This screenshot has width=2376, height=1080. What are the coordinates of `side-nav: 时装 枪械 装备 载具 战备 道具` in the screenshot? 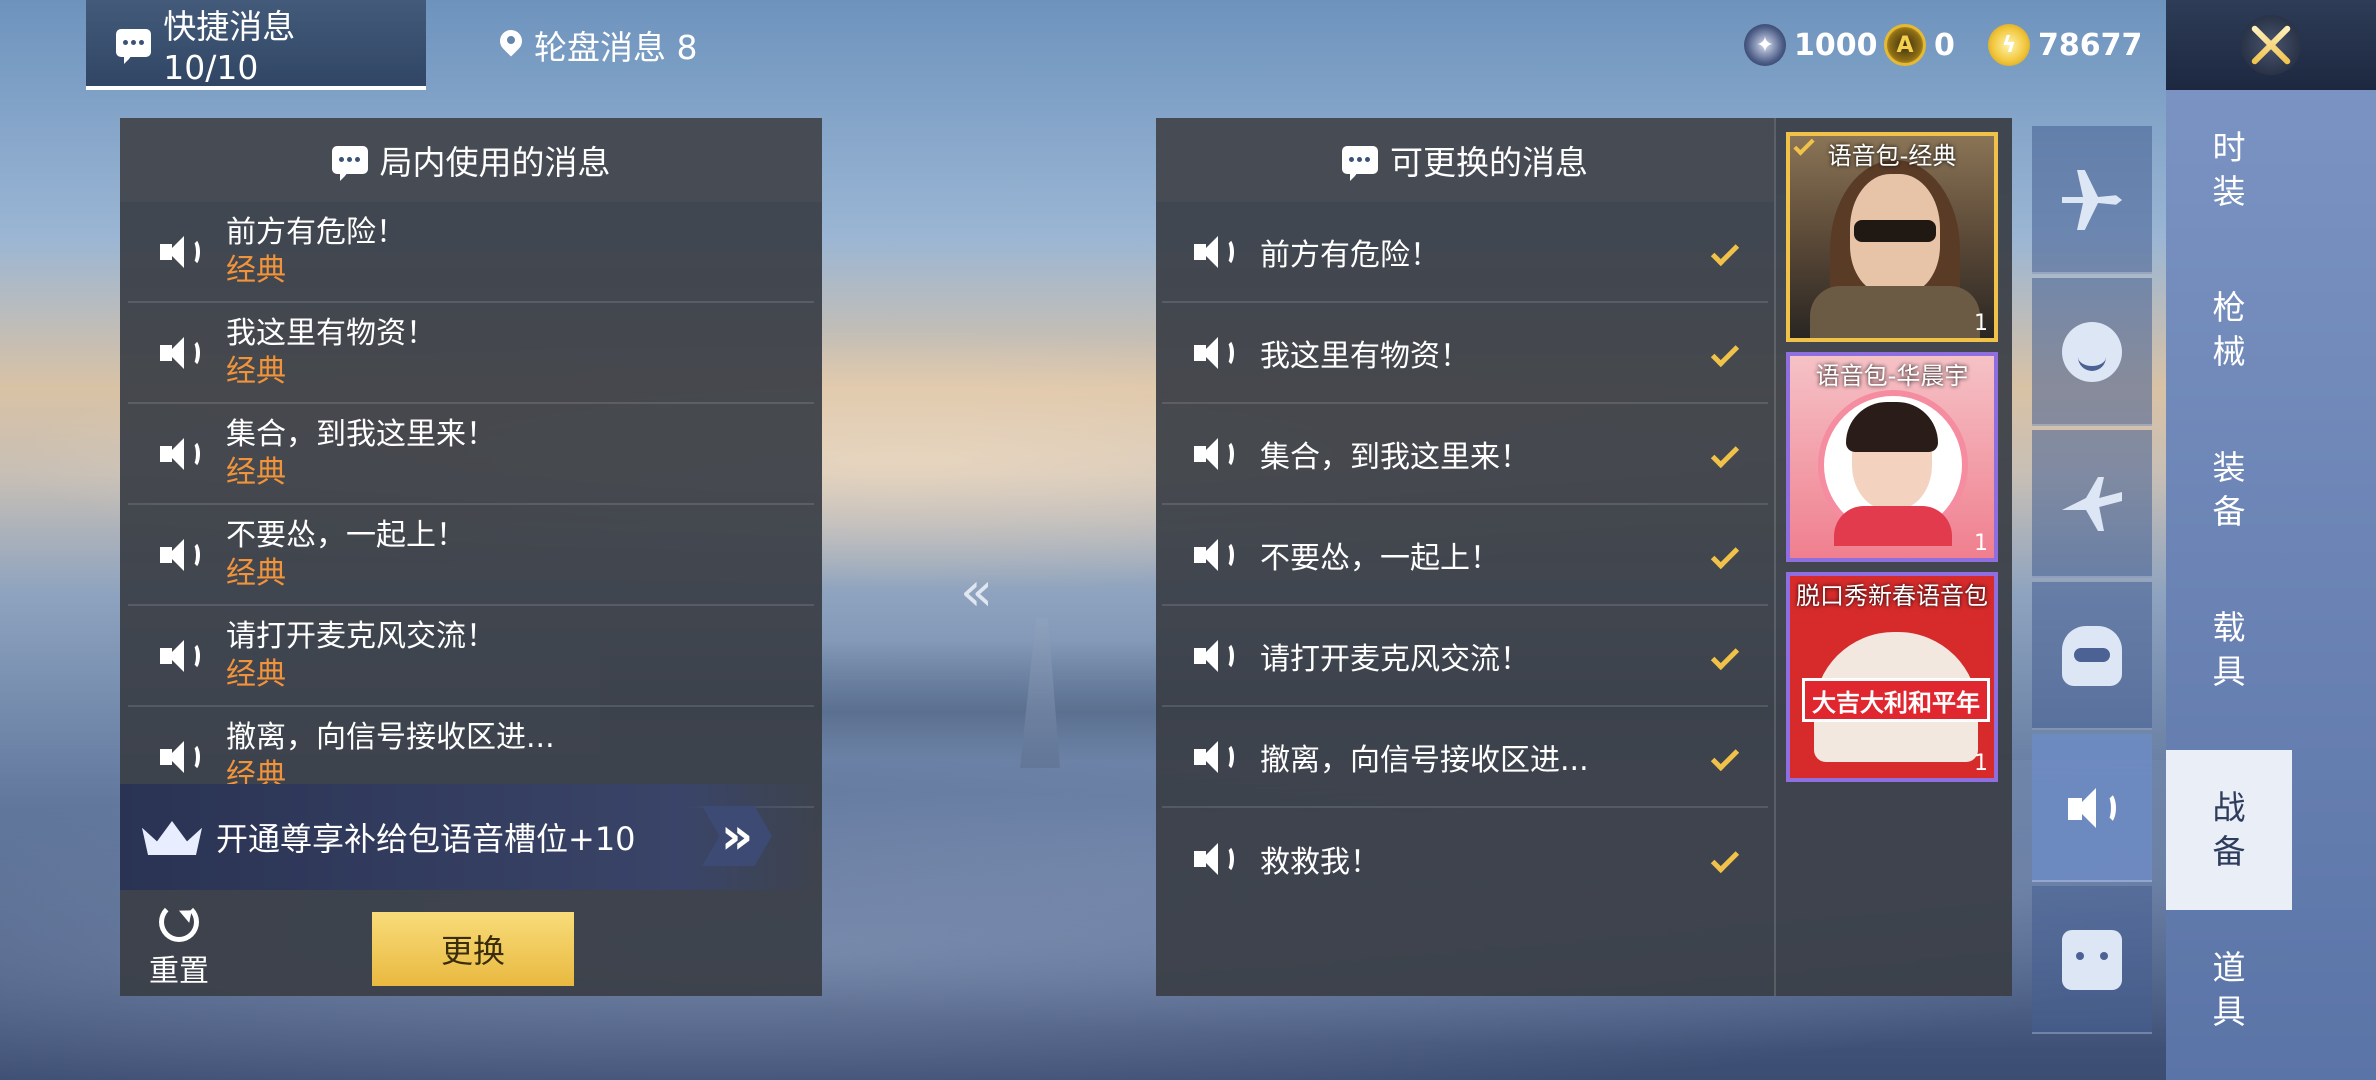 It's located at (2271, 585).